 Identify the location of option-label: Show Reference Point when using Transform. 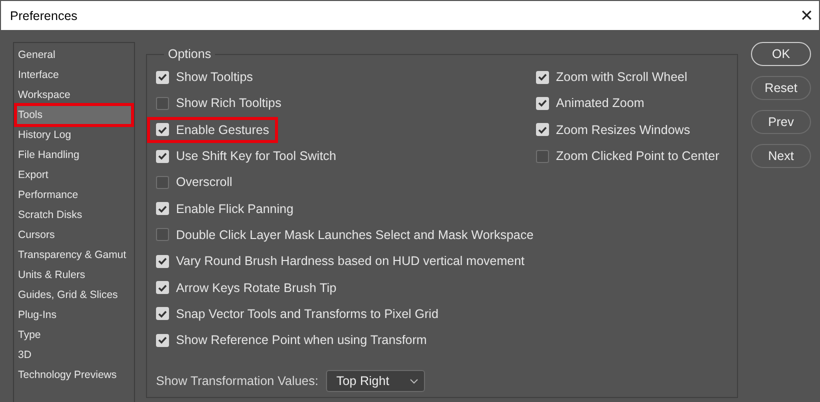
(301, 340).